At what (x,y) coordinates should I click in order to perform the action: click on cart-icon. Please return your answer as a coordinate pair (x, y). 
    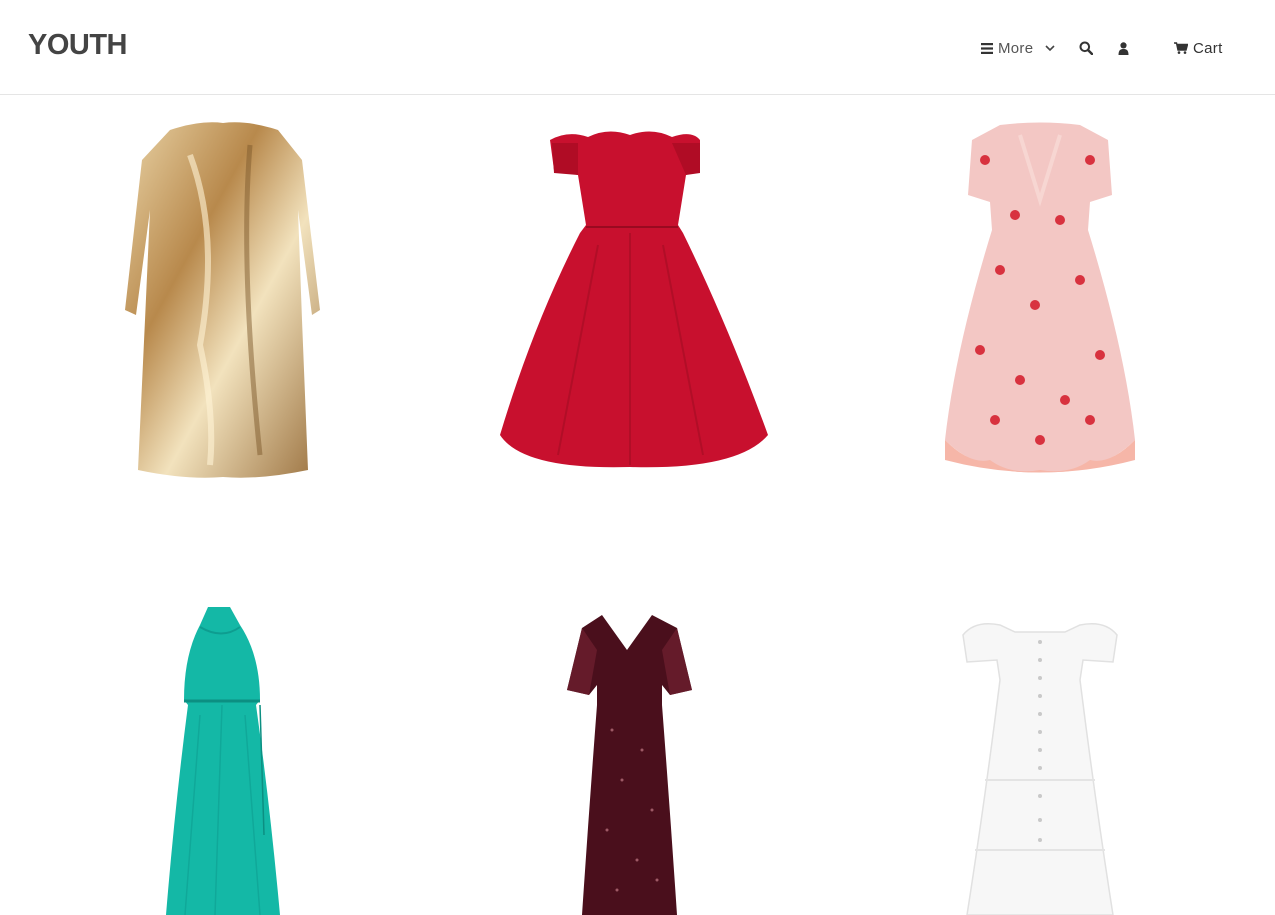
    Looking at the image, I should click on (1181, 48).